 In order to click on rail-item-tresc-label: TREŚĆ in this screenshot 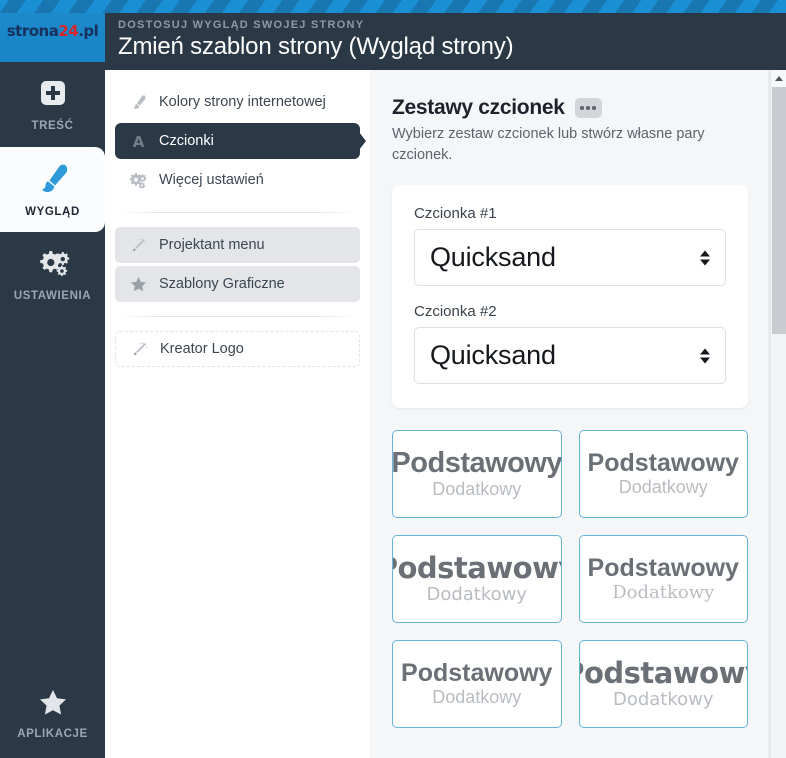, I will do `click(52, 125)`.